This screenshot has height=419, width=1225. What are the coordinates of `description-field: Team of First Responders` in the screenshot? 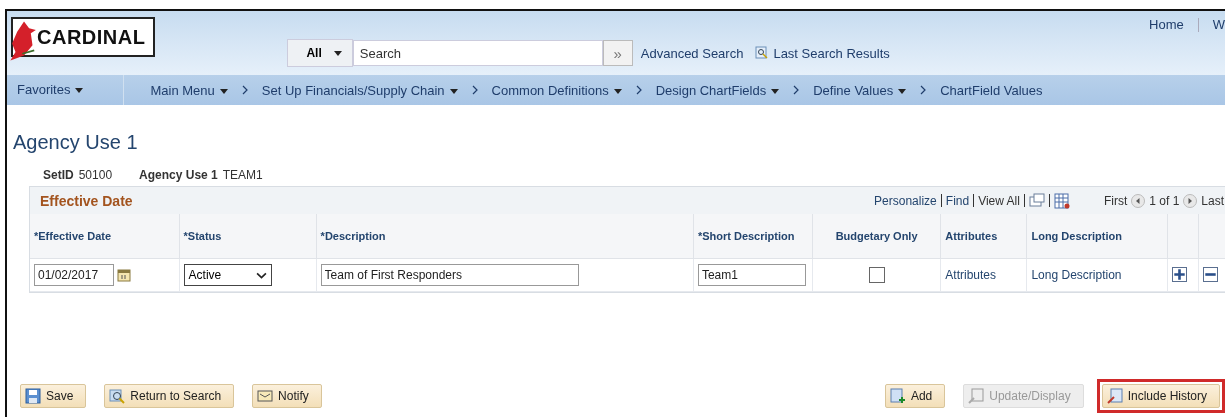 It's located at (449, 275).